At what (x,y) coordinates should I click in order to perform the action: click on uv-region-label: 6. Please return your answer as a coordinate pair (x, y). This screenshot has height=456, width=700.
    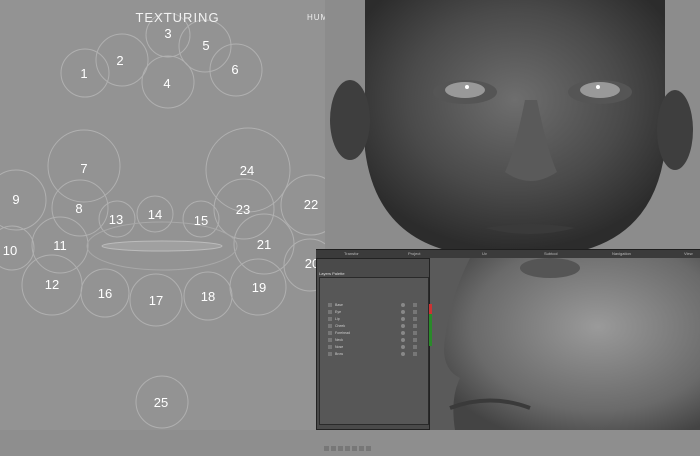
    Looking at the image, I should click on (234, 69).